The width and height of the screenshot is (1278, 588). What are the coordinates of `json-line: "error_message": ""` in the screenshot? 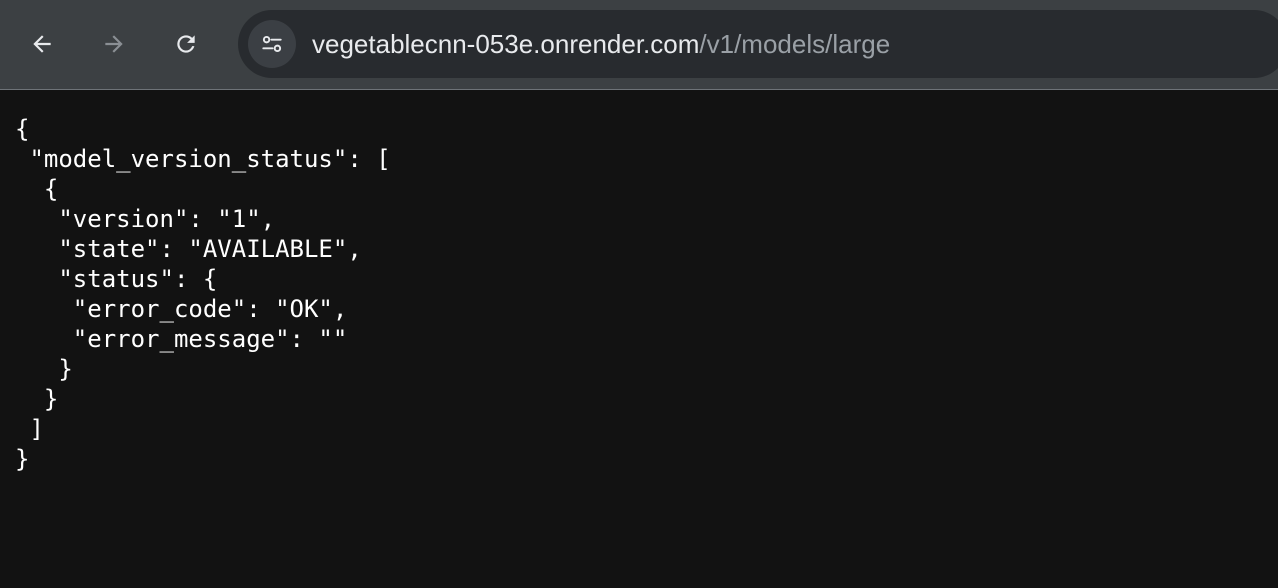 It's located at (181, 339).